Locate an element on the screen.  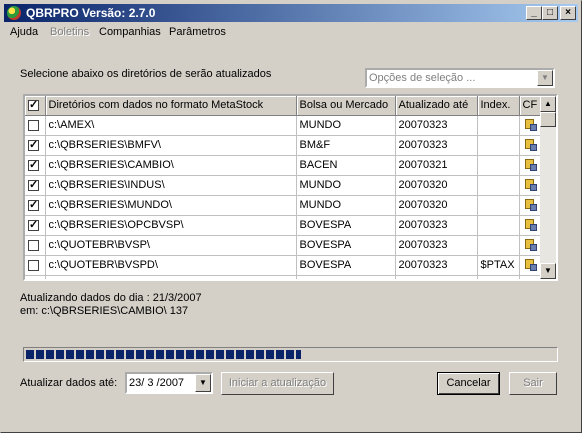
table-row: c:\QBRSERIES\CAMBIO\BACEN20070321 is located at coordinates (283, 165).